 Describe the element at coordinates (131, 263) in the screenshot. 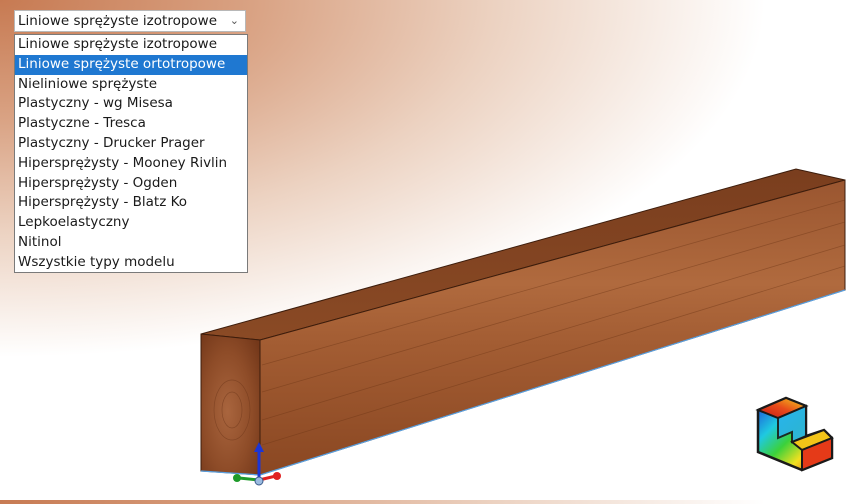

I see `model-option: Wszystkie typy modelu` at that location.